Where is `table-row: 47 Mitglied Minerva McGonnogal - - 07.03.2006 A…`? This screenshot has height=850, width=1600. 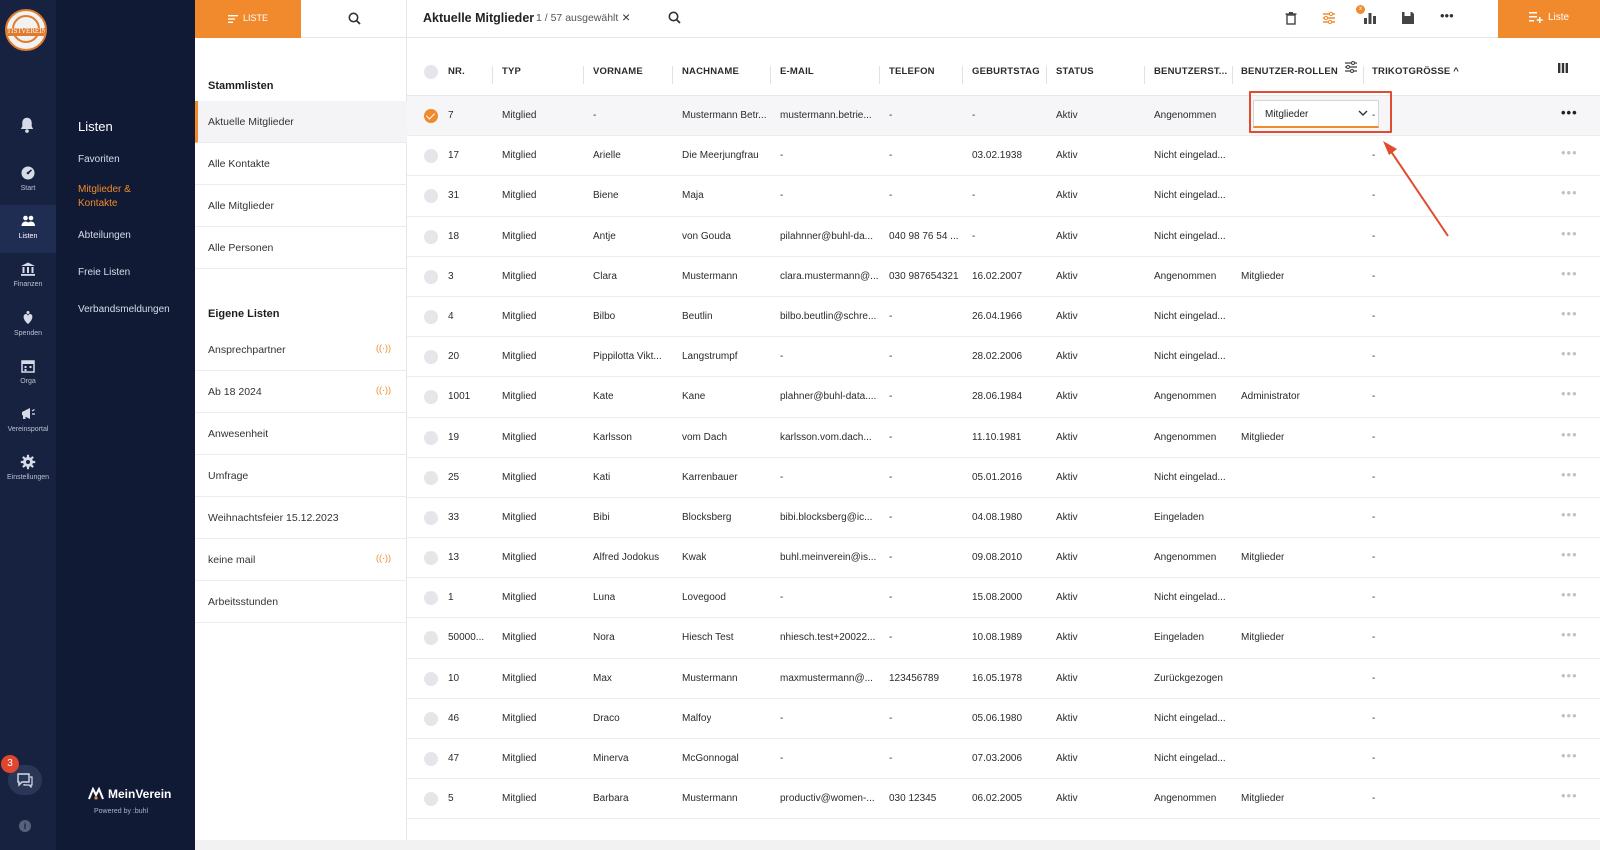
table-row: 47 Mitglied Minerva McGonnogal - - 07.03.2006 A… is located at coordinates (1003, 759).